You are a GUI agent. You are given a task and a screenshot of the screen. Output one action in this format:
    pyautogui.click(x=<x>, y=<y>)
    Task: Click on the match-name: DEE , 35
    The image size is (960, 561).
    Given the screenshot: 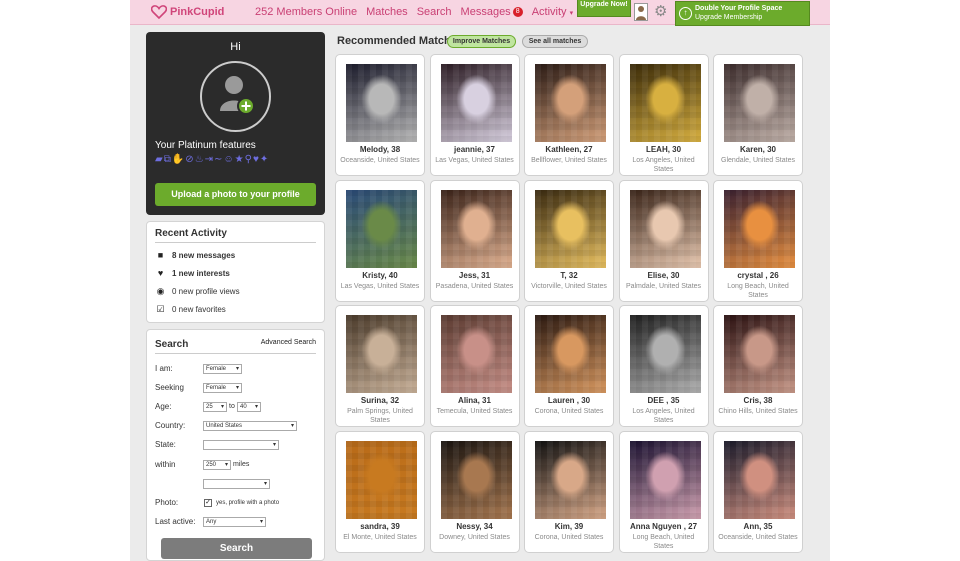 What is the action you would take?
    pyautogui.click(x=664, y=400)
    